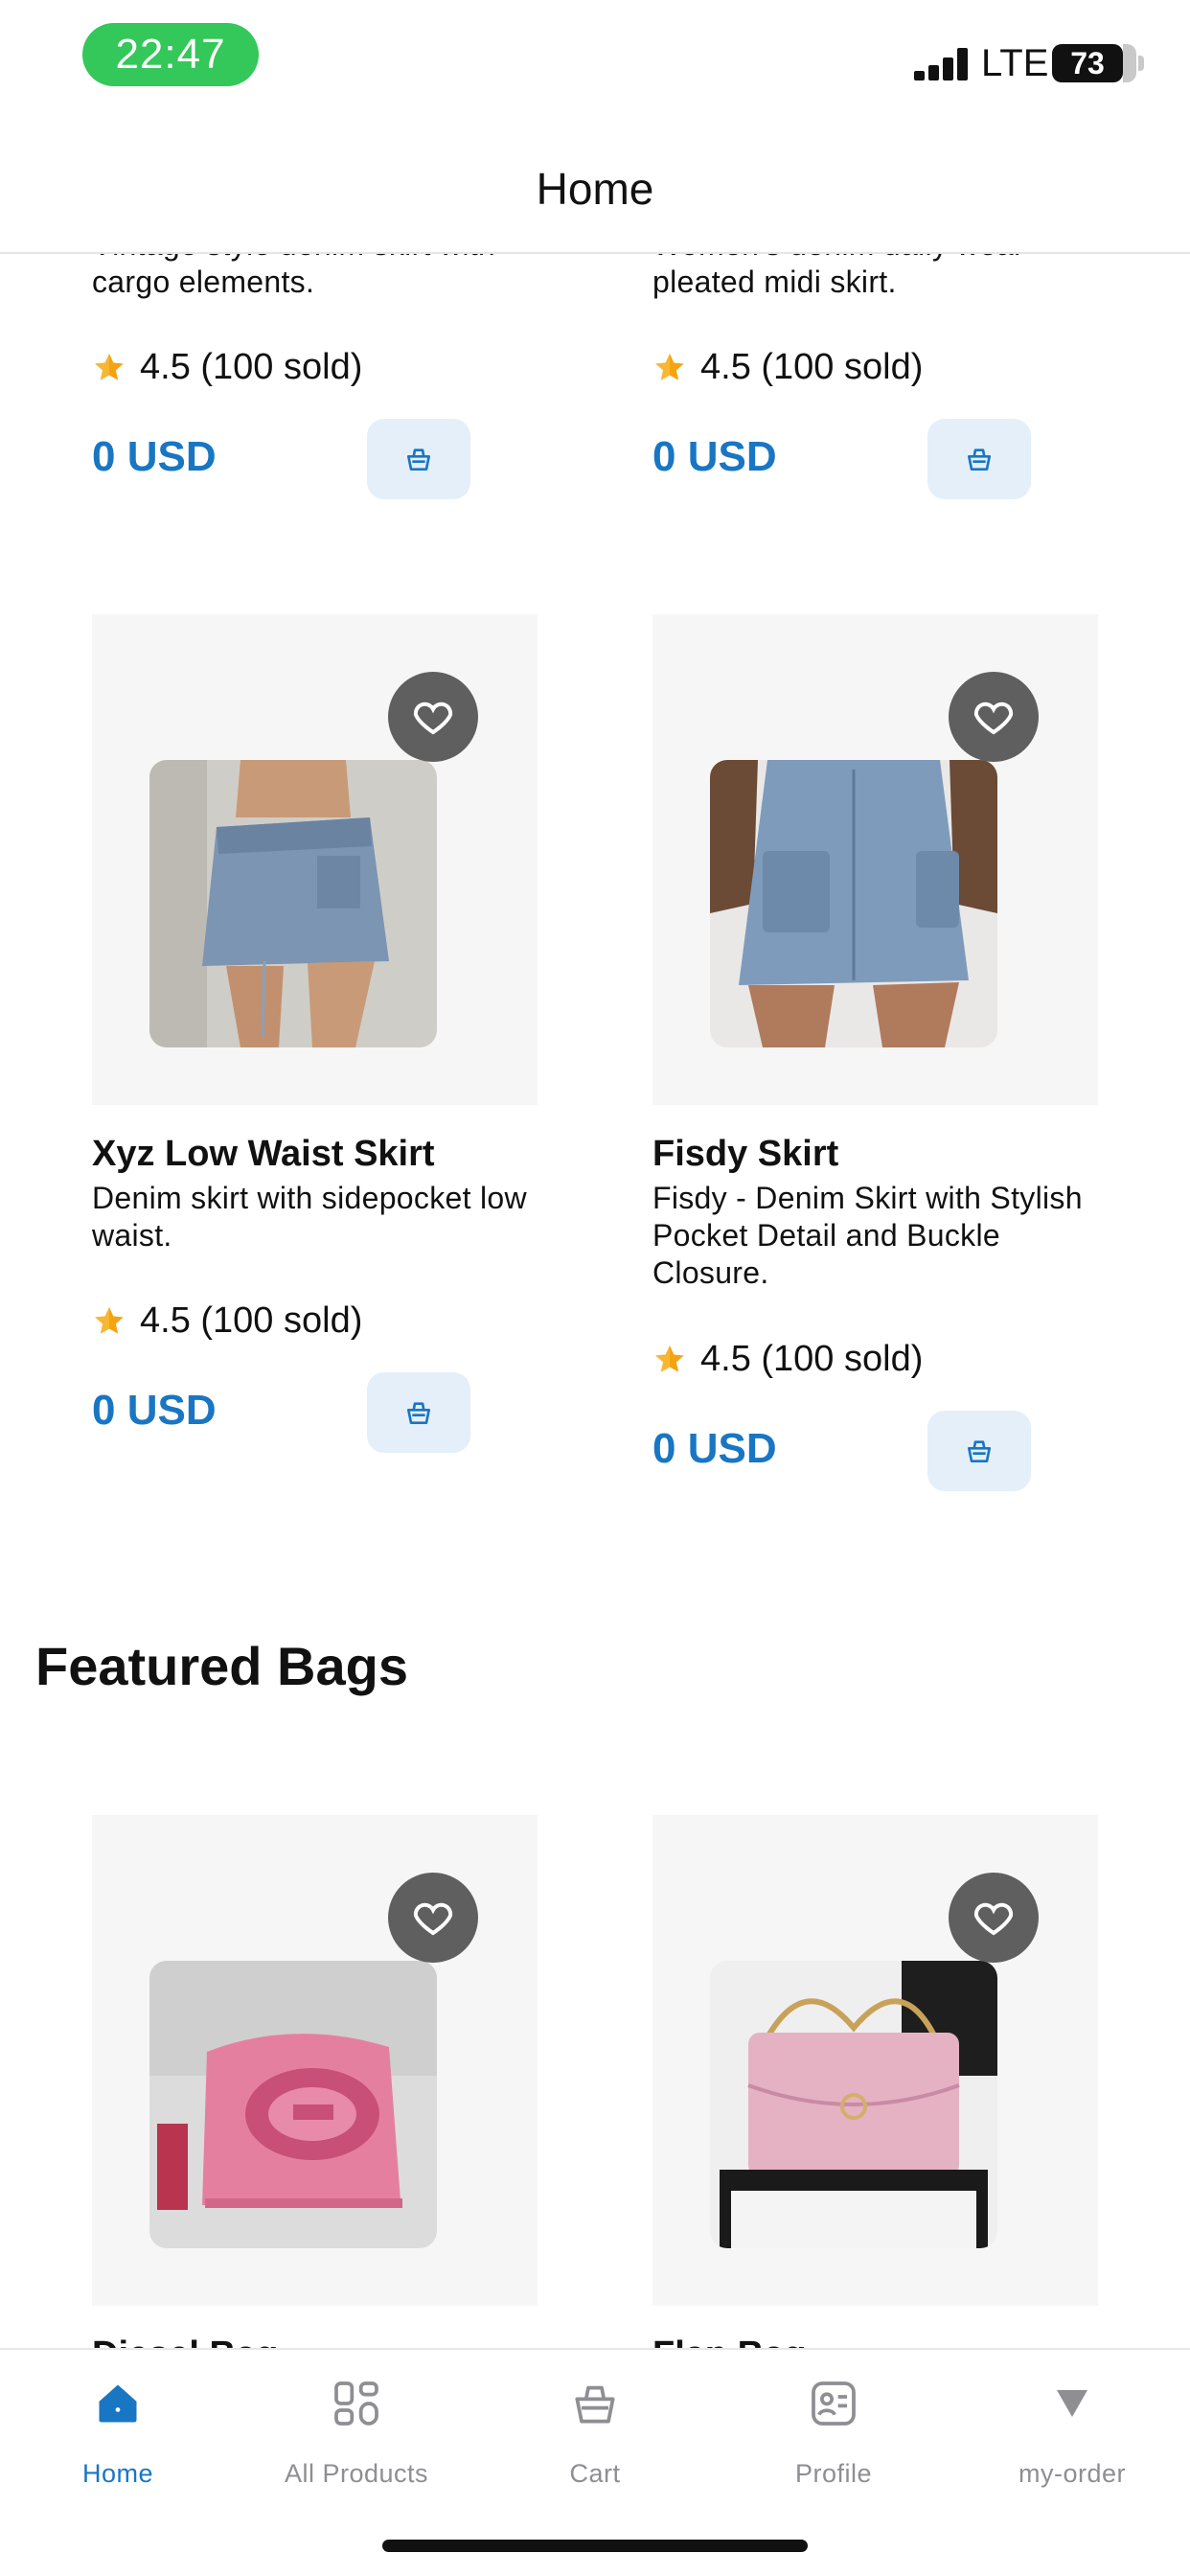 Image resolution: width=1190 pixels, height=2576 pixels. What do you see at coordinates (118, 2403) in the screenshot?
I see `home-icon` at bounding box center [118, 2403].